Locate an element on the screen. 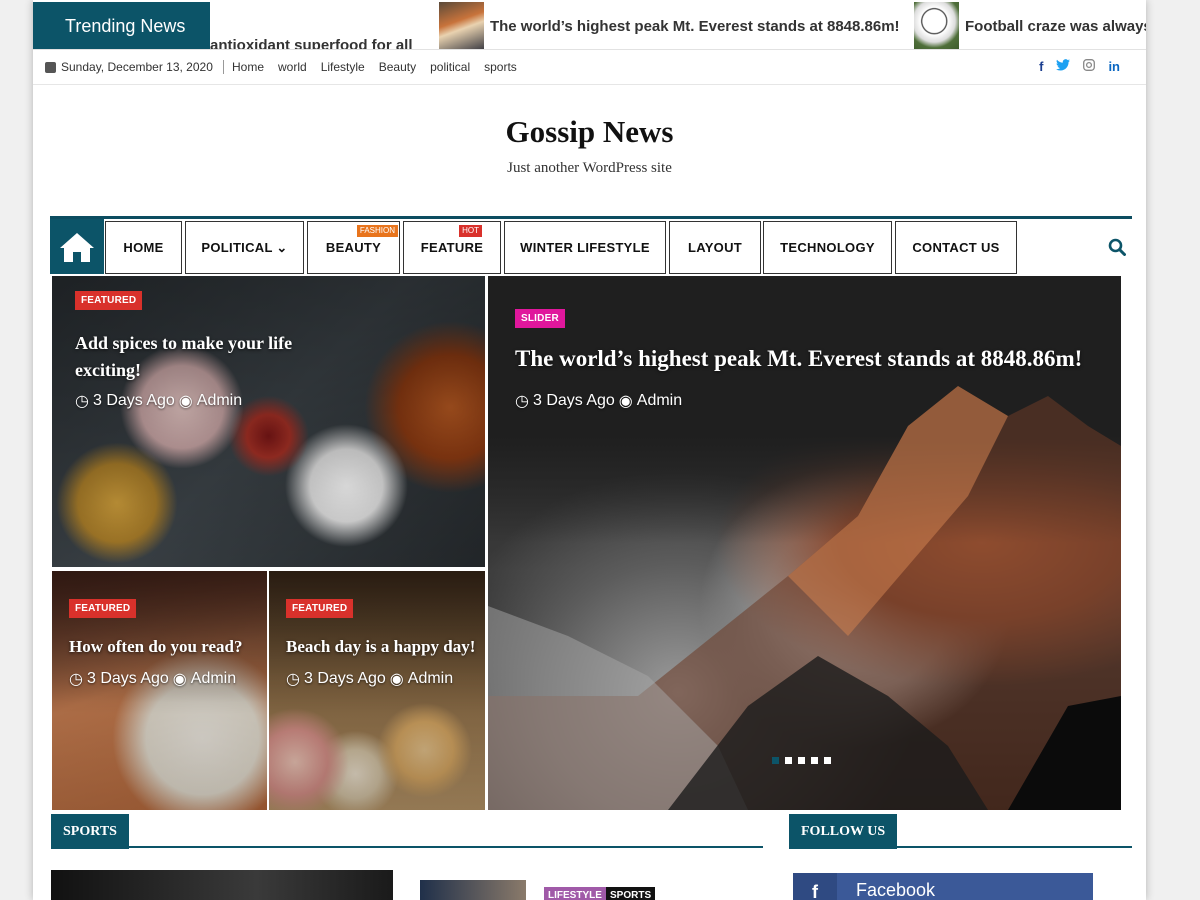 This screenshot has height=900, width=1200. nav-item-technology: TECHNOLOGY is located at coordinates (827, 247).